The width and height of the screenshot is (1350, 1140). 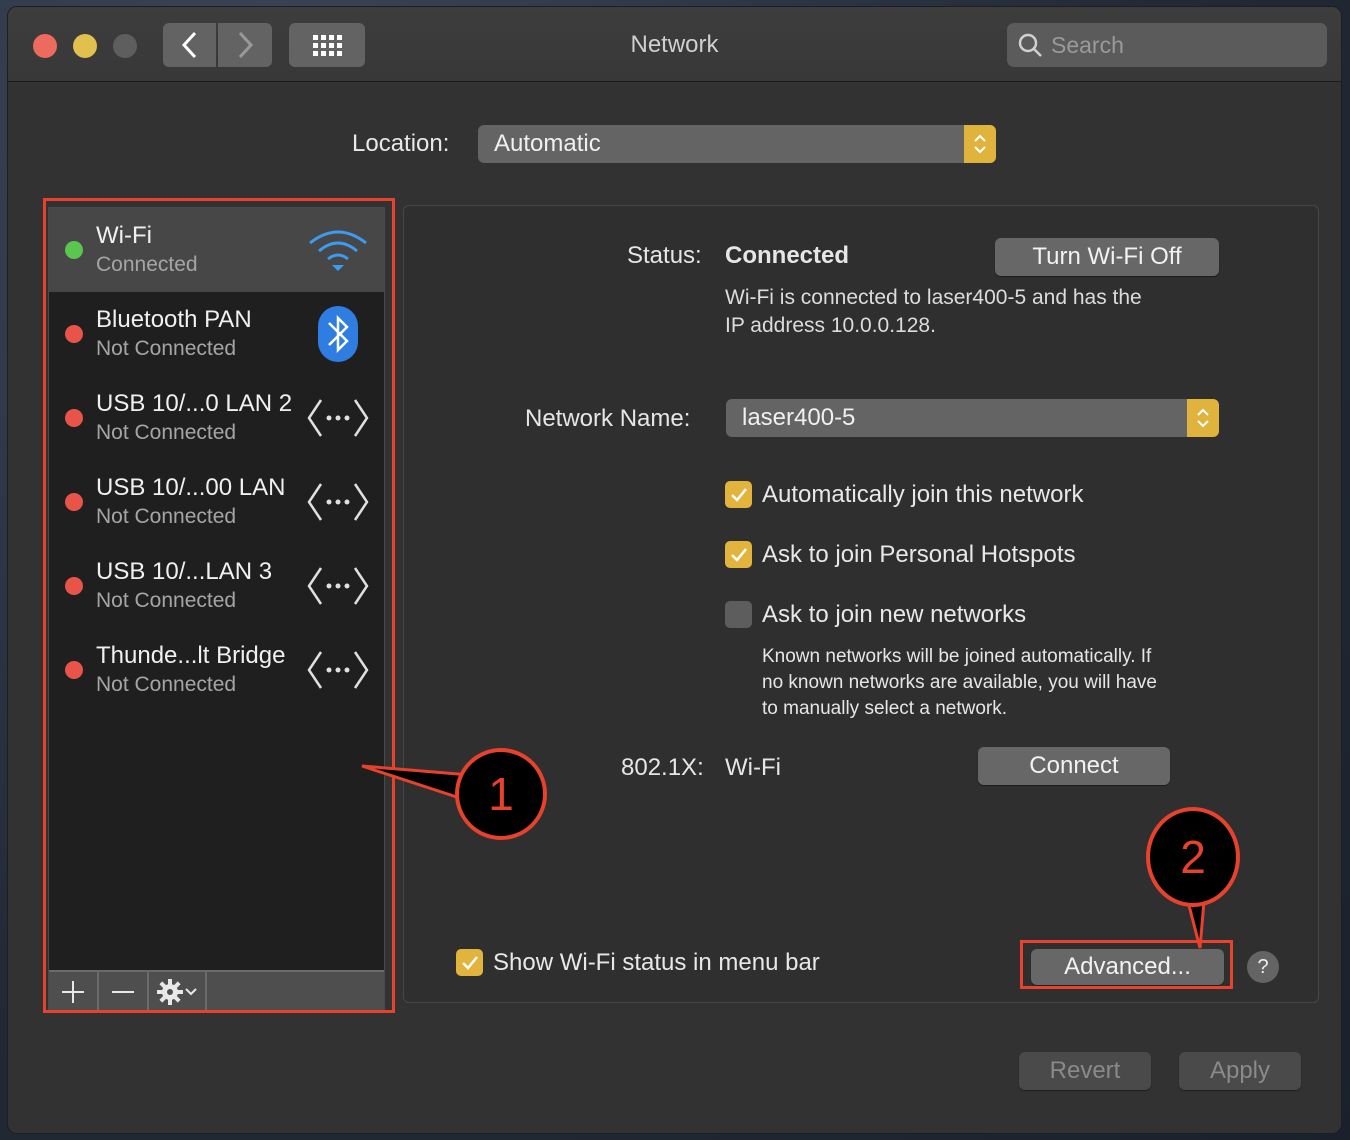 I want to click on annotation-callout-2: 2, so click(x=1193, y=857).